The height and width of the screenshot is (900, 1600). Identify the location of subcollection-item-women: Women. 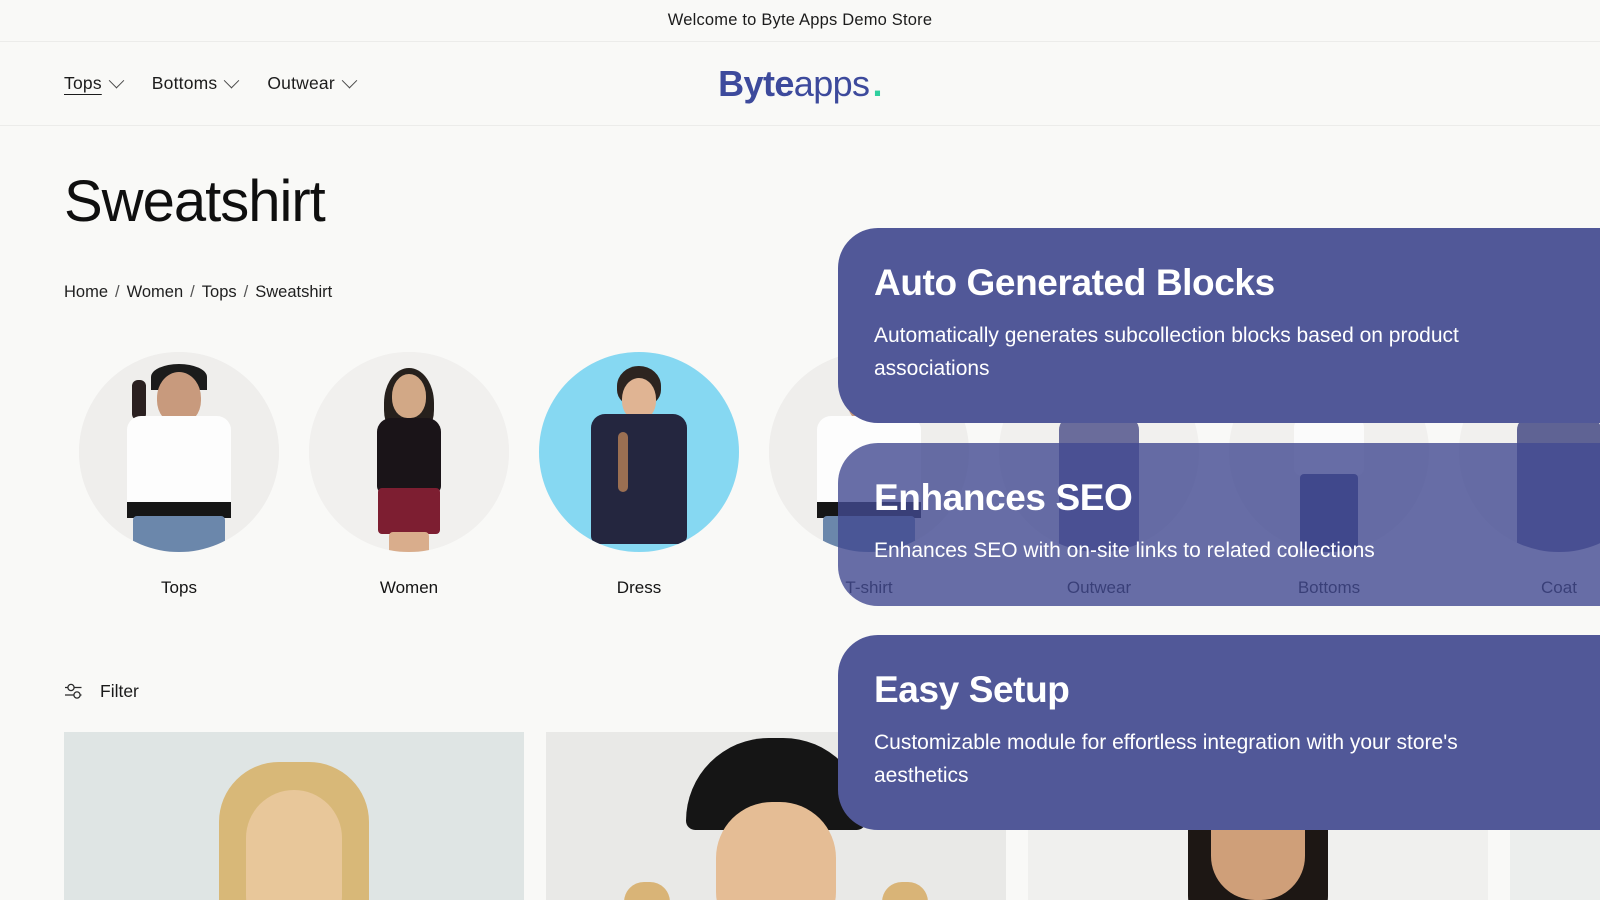
(409, 475).